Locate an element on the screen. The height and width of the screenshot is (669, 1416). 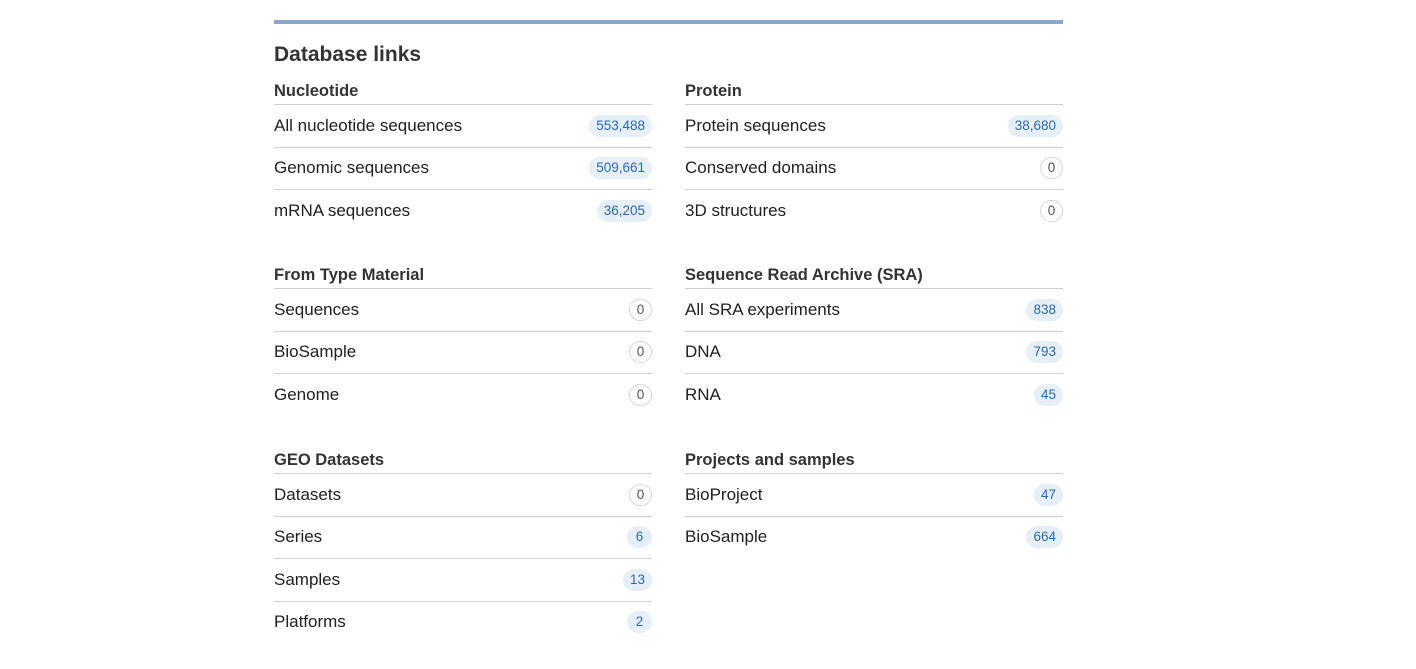
count-badge: 664 is located at coordinates (1044, 537).